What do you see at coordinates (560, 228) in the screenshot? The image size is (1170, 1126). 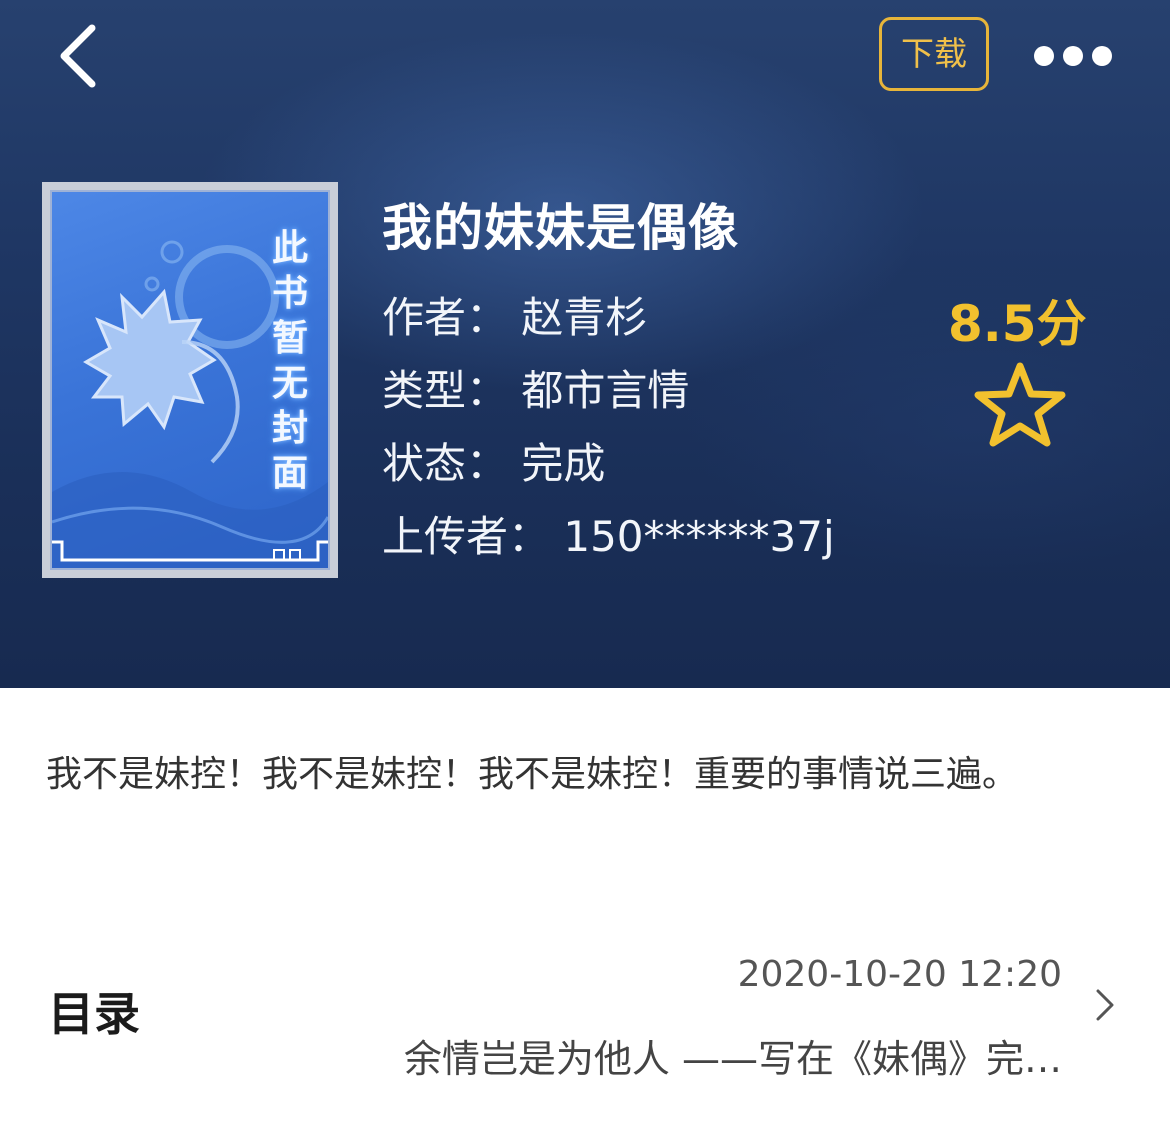 I see `book-title: 我的妹妹是偶像` at bounding box center [560, 228].